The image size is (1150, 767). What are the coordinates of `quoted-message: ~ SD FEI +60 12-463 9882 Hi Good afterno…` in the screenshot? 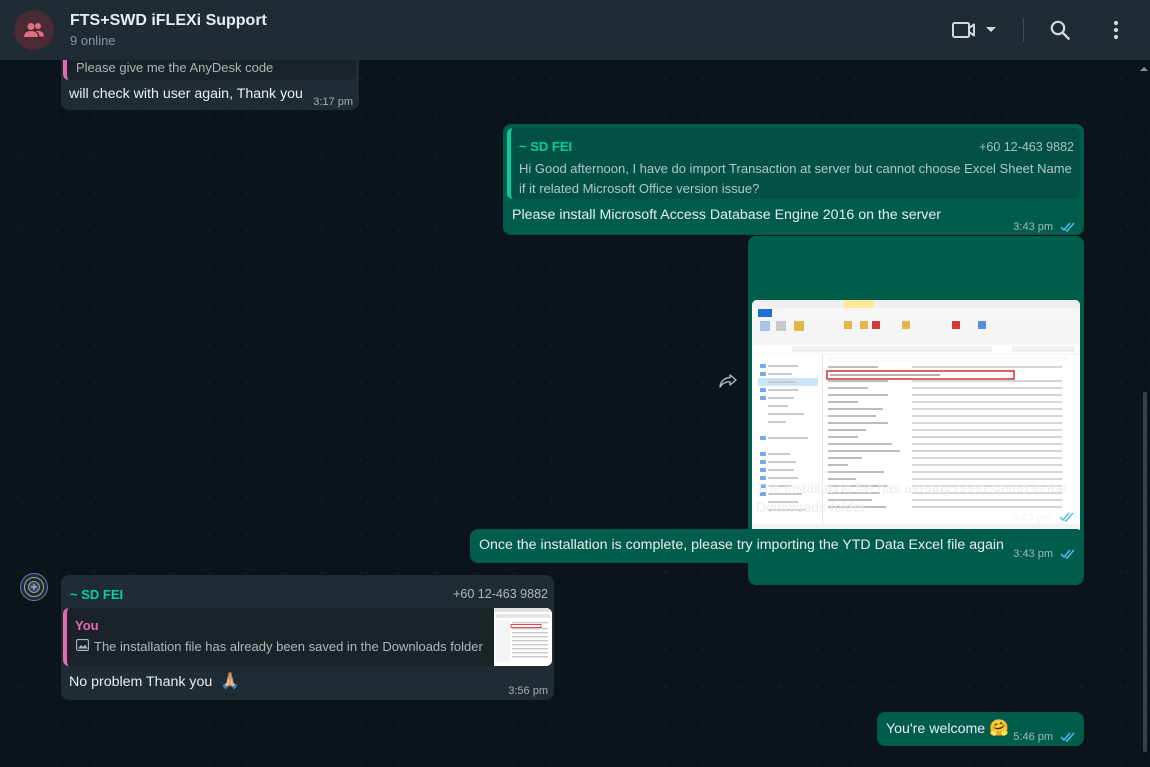 It's located at (793, 163).